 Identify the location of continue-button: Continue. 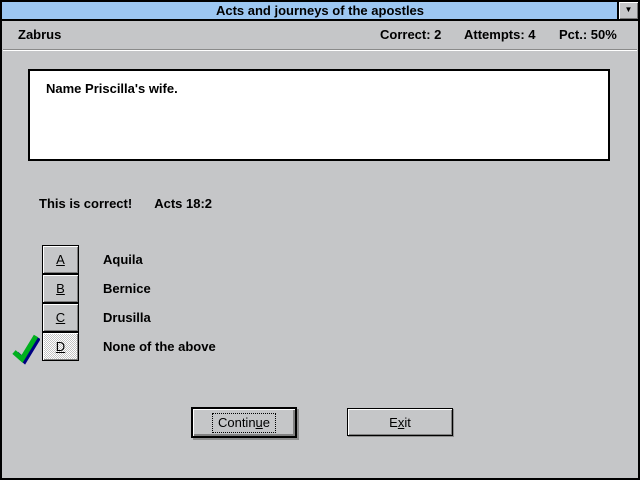
(244, 422).